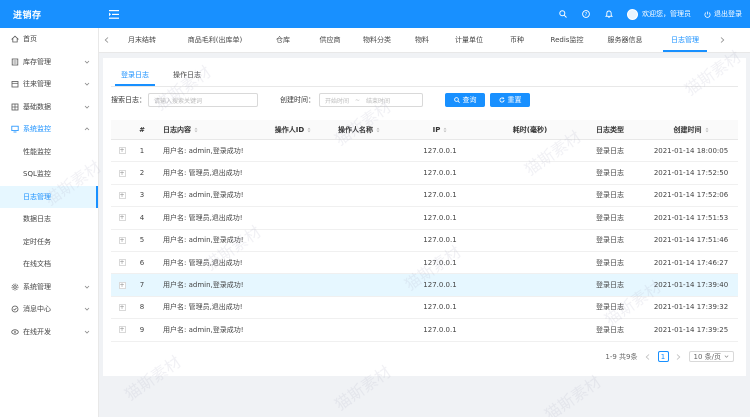 The height and width of the screenshot is (417, 750). Describe the element at coordinates (49, 242) in the screenshot. I see `sidebar-subitem-scheduled-tasks: 定时任务` at that location.